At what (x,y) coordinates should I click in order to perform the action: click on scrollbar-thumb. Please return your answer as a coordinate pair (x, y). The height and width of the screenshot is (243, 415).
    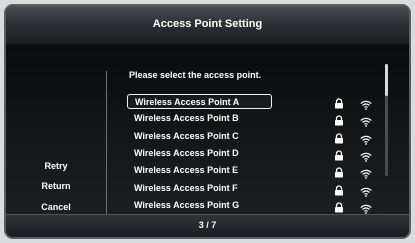
    Looking at the image, I should click on (386, 80).